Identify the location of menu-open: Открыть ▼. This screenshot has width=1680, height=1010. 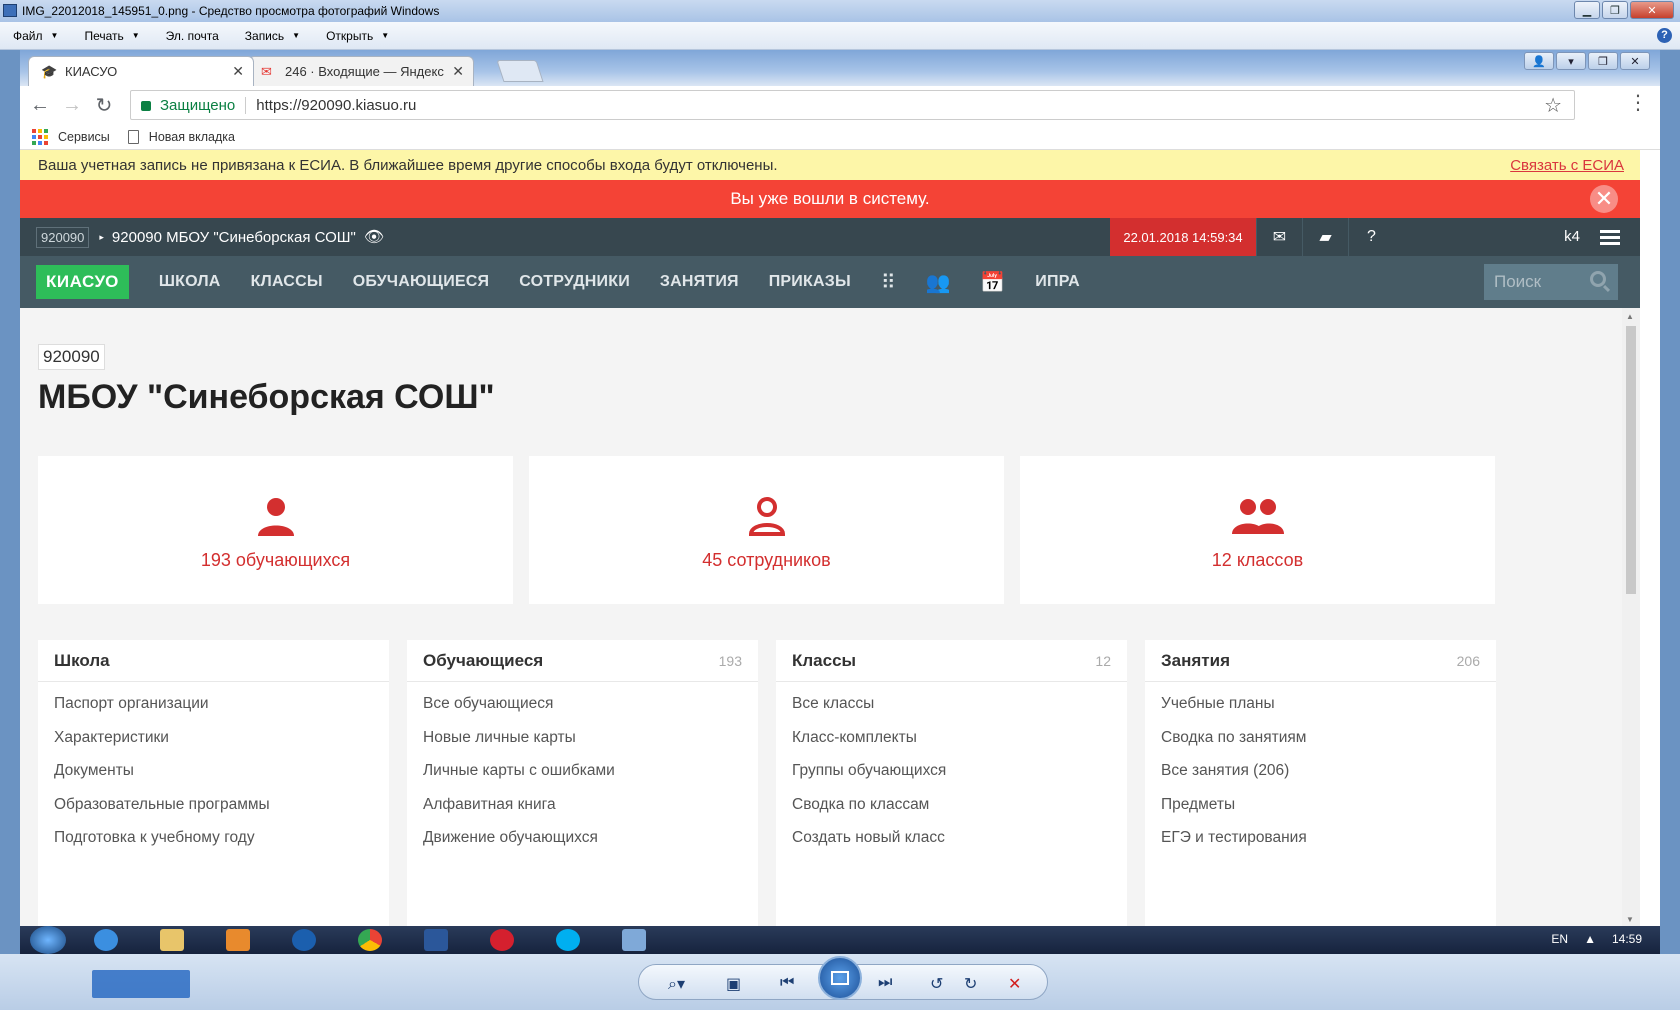
(357, 36).